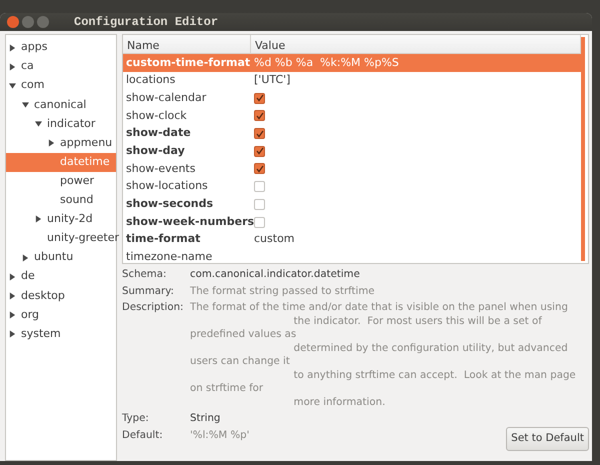  I want to click on window-title: Configuration Editor, so click(146, 22).